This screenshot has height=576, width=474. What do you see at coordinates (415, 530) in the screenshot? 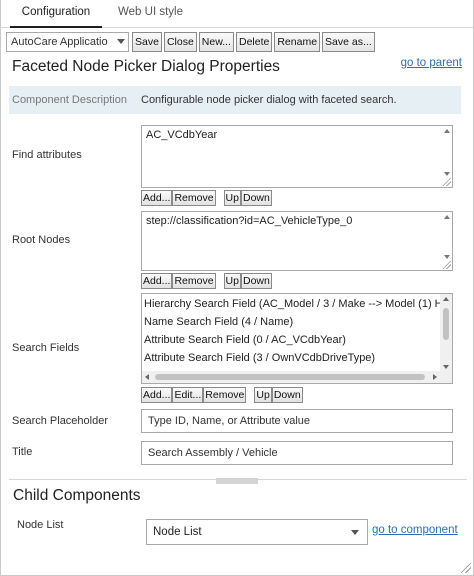
I see `go-to-component-link: go to component` at bounding box center [415, 530].